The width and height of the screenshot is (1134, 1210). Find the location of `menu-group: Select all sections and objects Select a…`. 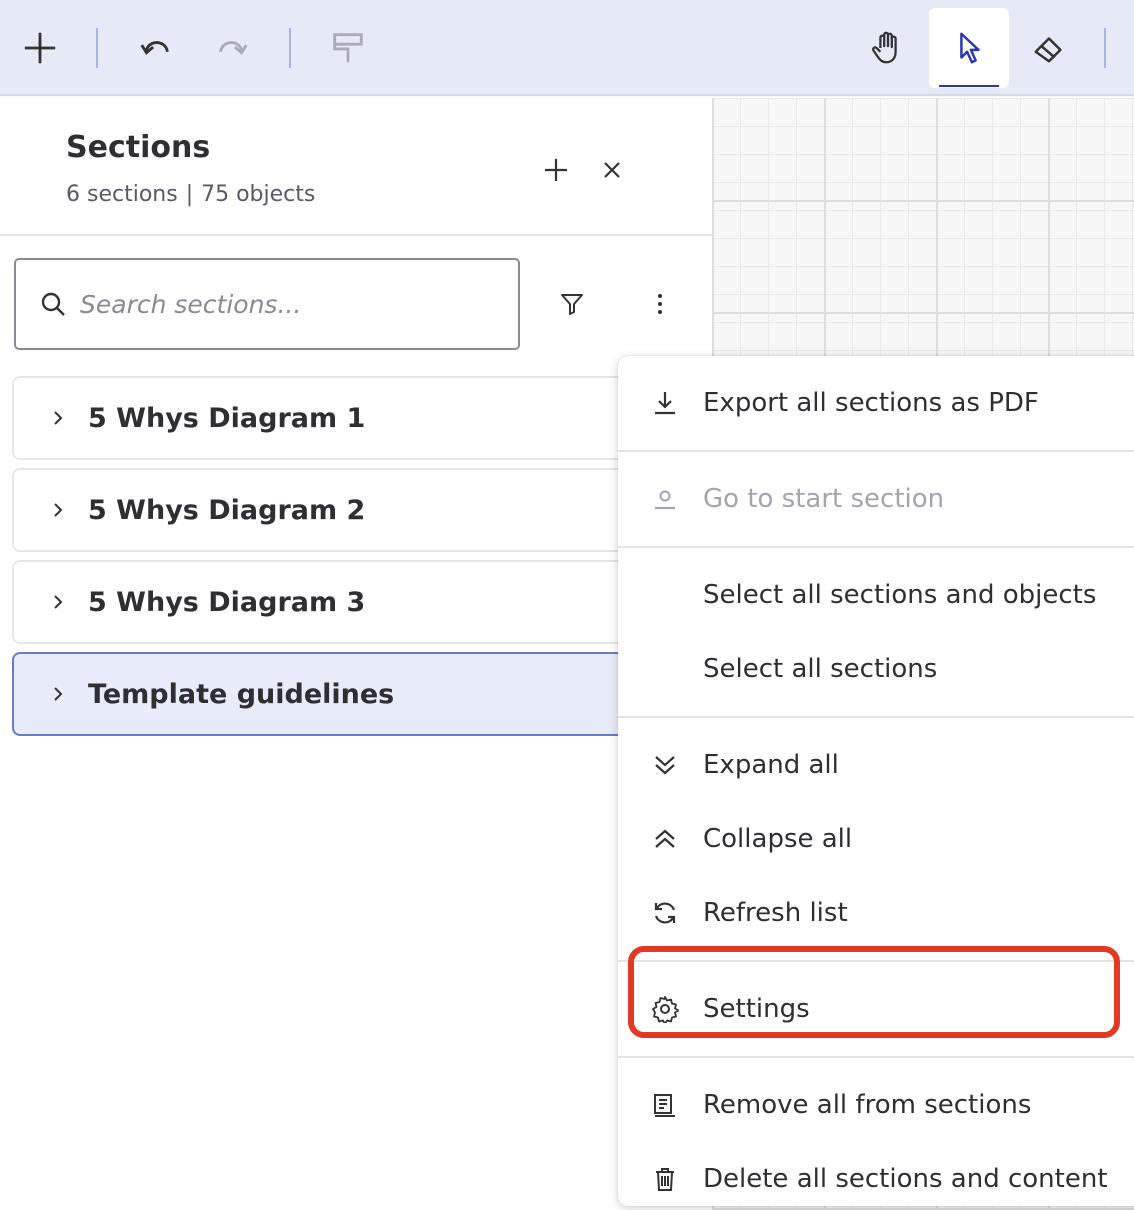

menu-group: Select all sections and objects Select a… is located at coordinates (876, 633).